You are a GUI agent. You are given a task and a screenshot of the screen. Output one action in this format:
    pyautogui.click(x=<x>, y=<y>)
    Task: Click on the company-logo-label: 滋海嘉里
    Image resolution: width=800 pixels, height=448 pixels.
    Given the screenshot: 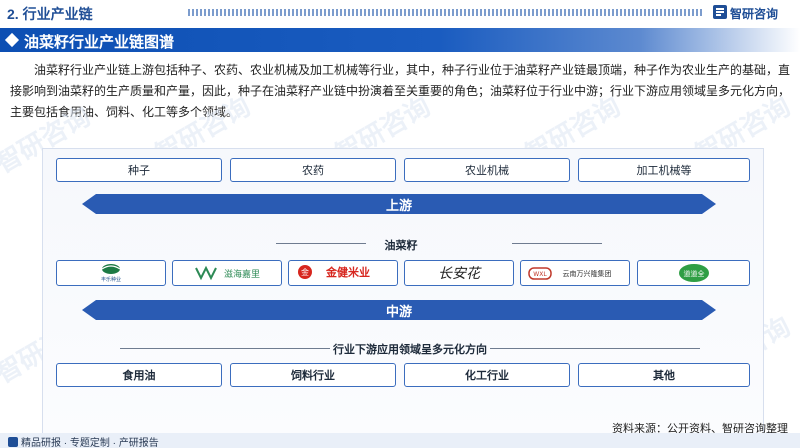 What is the action you would take?
    pyautogui.click(x=242, y=273)
    